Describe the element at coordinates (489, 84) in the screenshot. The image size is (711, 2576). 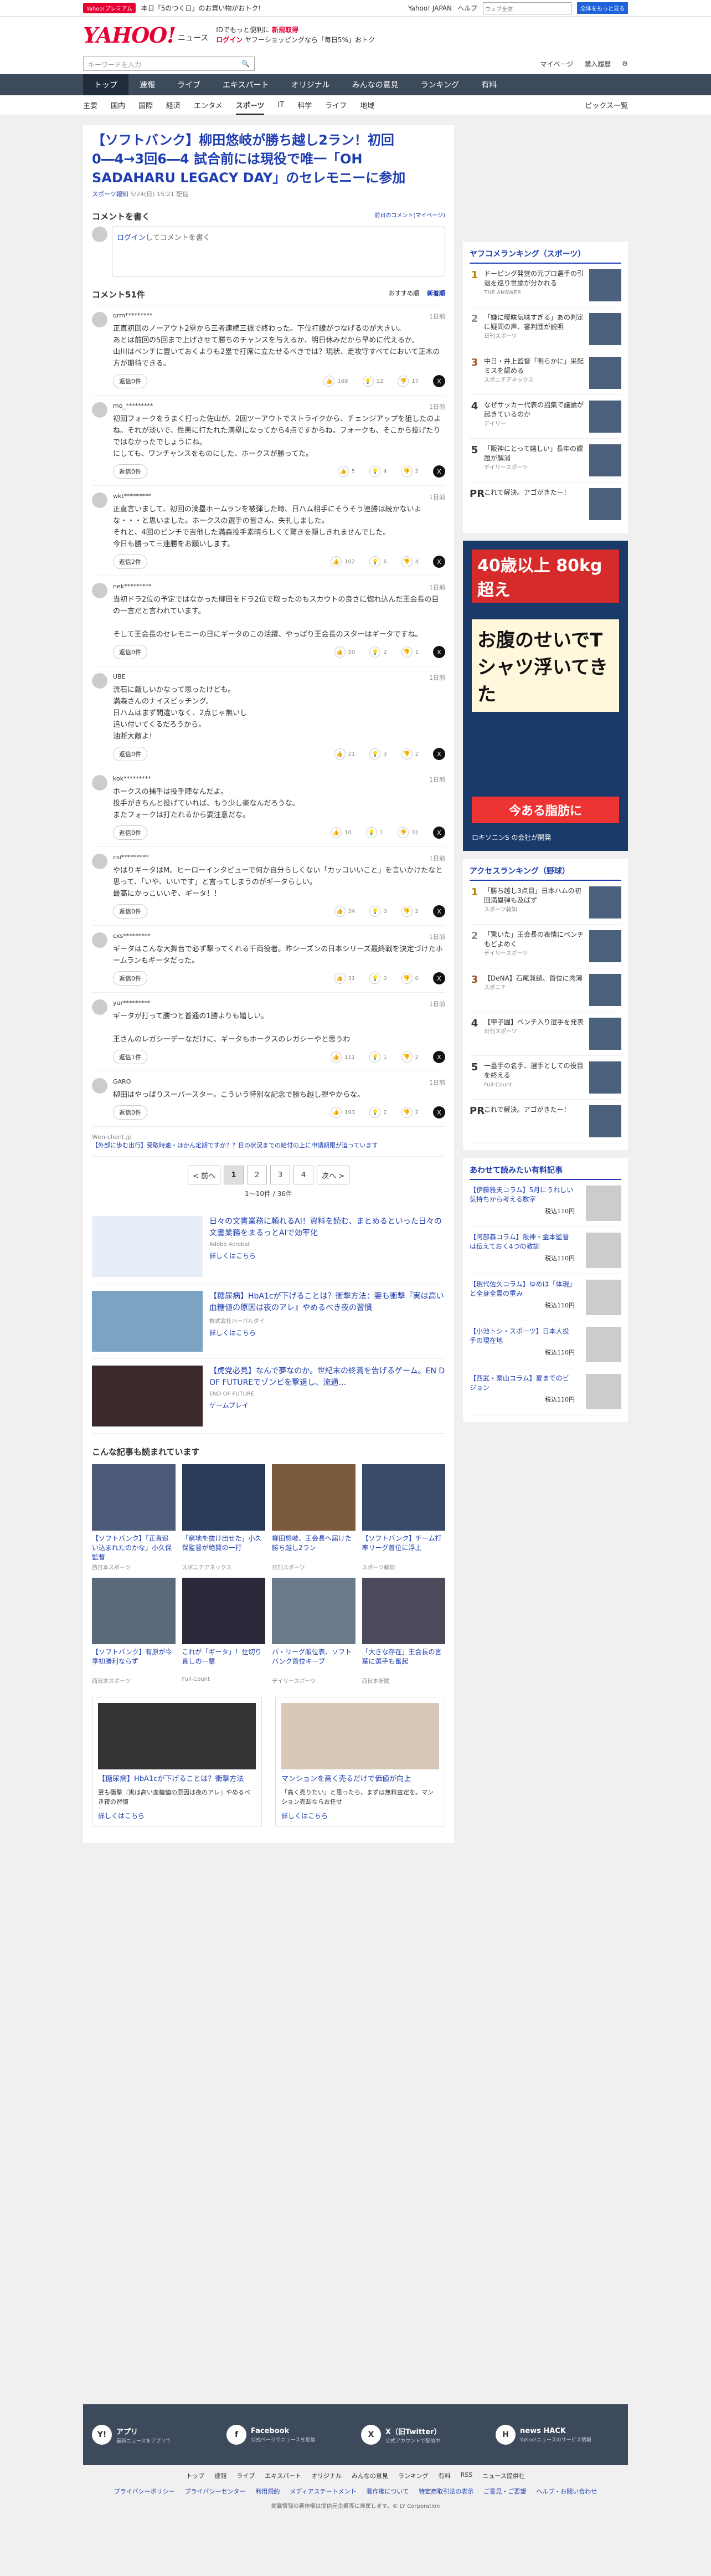
I see `gnav-paid: 有料` at that location.